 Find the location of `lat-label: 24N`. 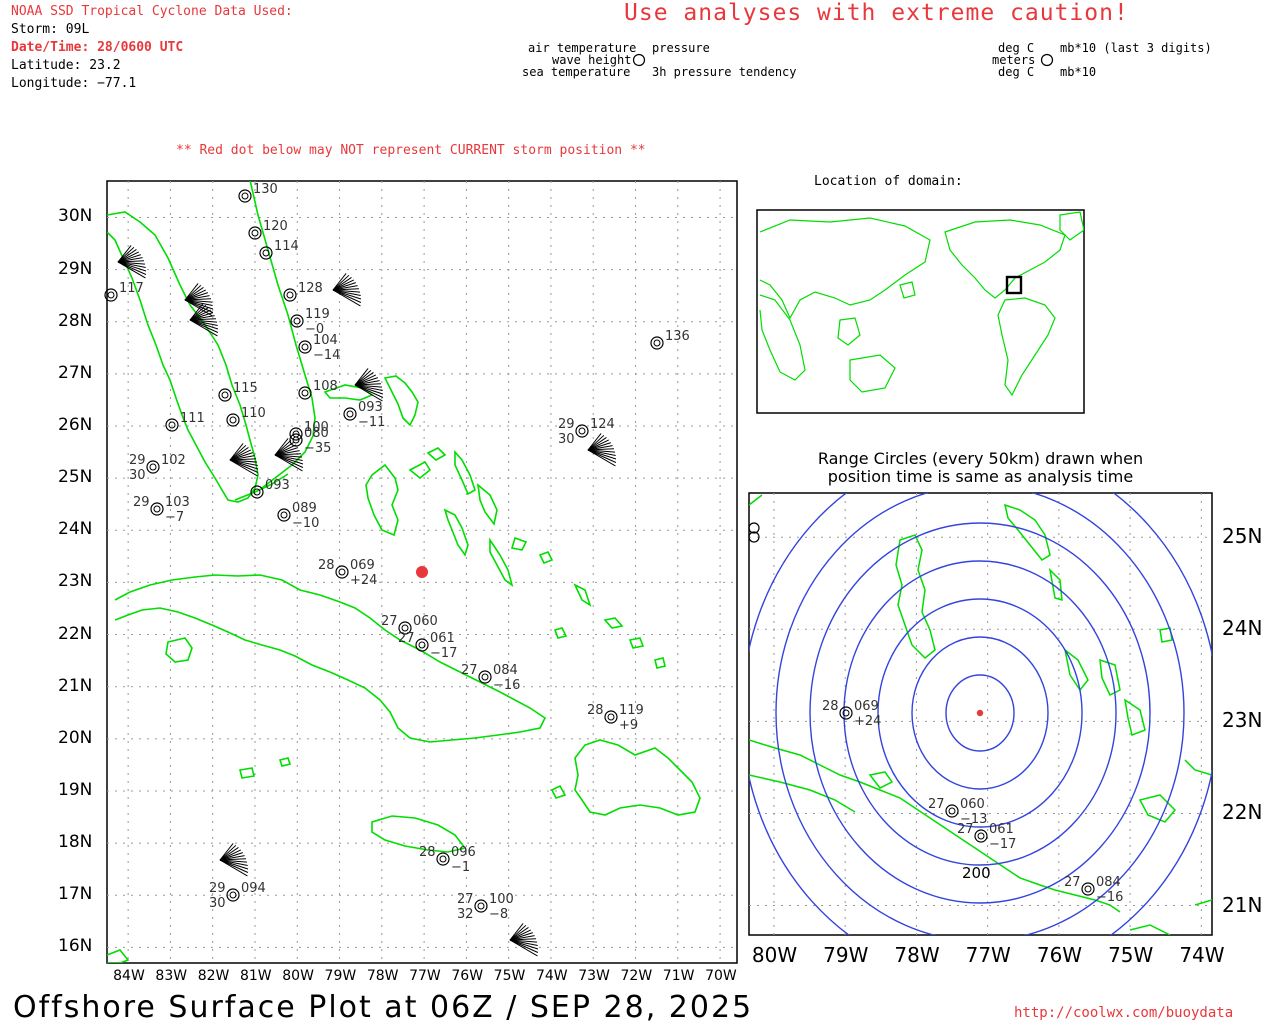

lat-label: 24N is located at coordinates (75, 529).